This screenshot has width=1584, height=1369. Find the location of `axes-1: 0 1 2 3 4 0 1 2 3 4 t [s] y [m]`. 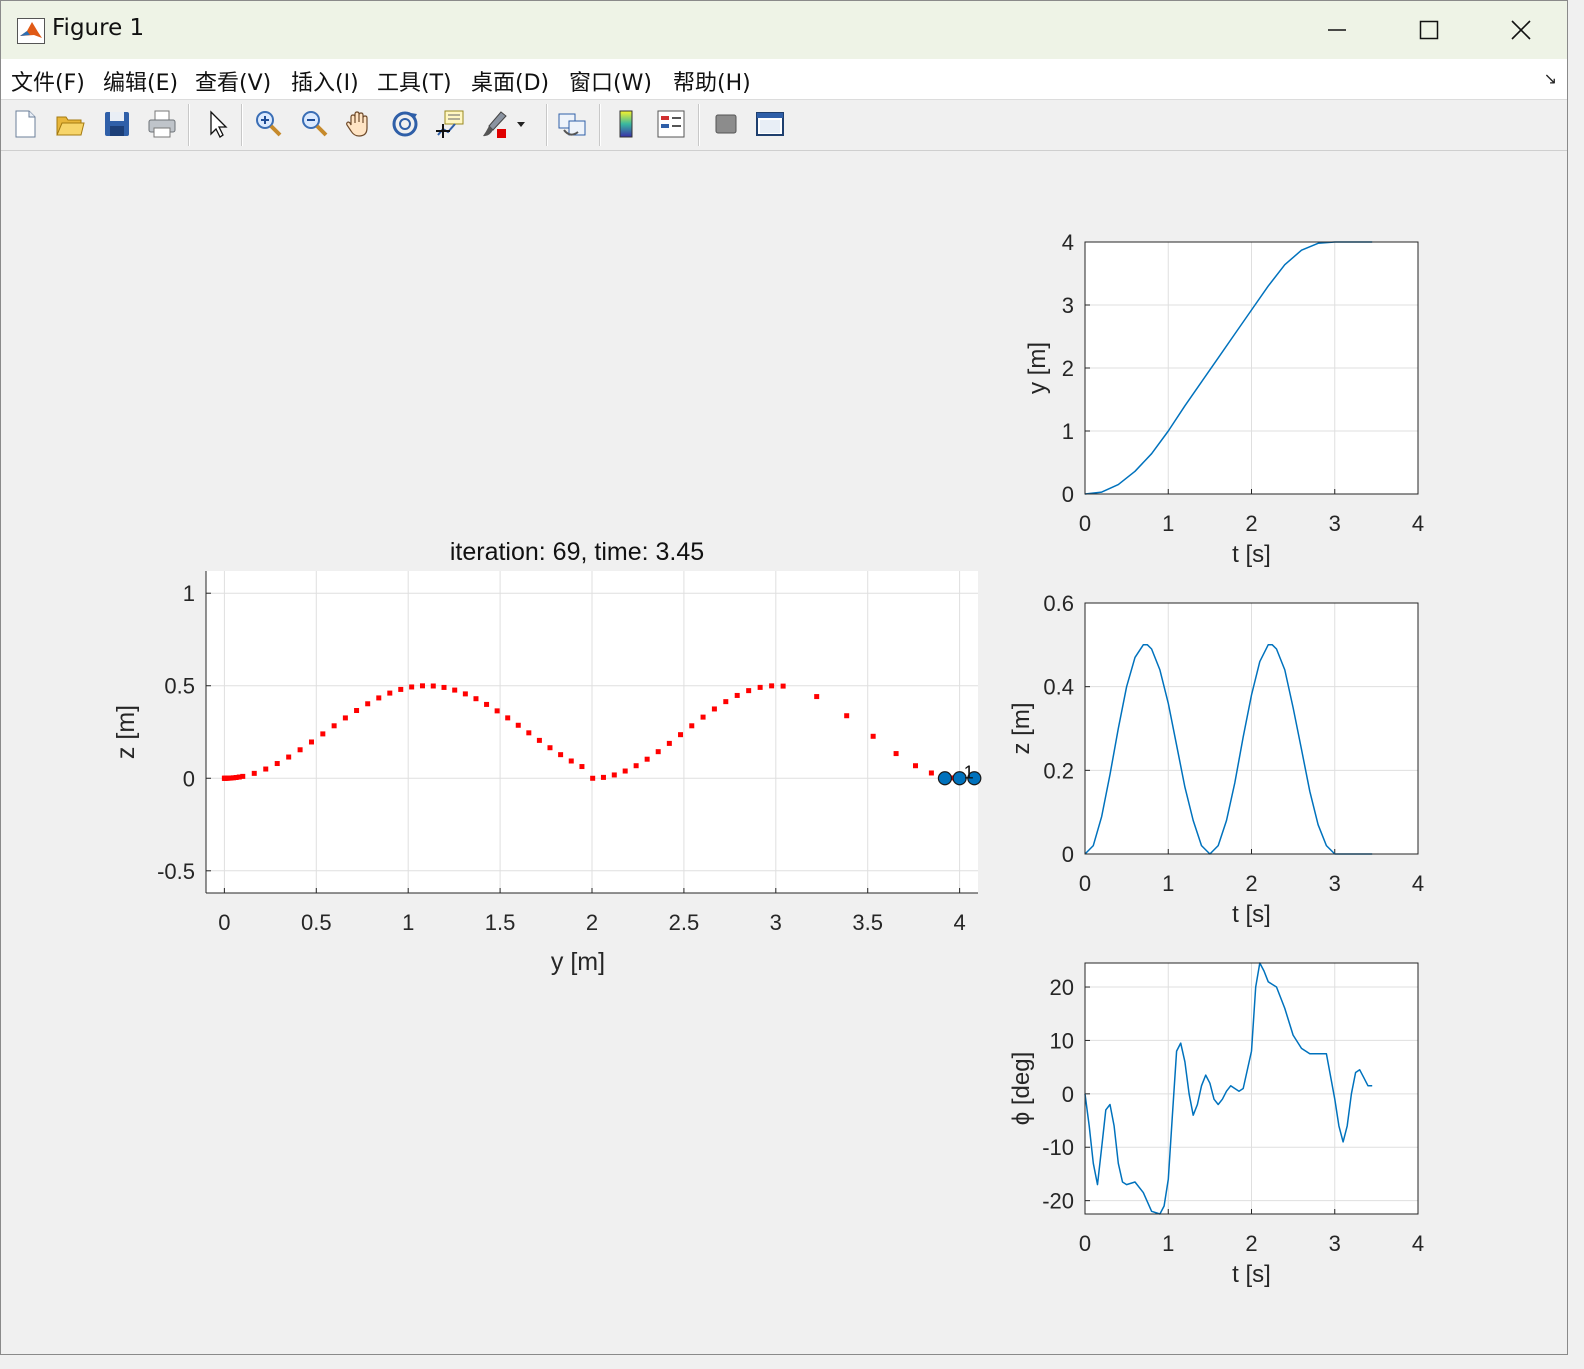

axes-1: 0 1 2 3 4 0 1 2 3 4 t [s] y [m] is located at coordinates (1224, 399).